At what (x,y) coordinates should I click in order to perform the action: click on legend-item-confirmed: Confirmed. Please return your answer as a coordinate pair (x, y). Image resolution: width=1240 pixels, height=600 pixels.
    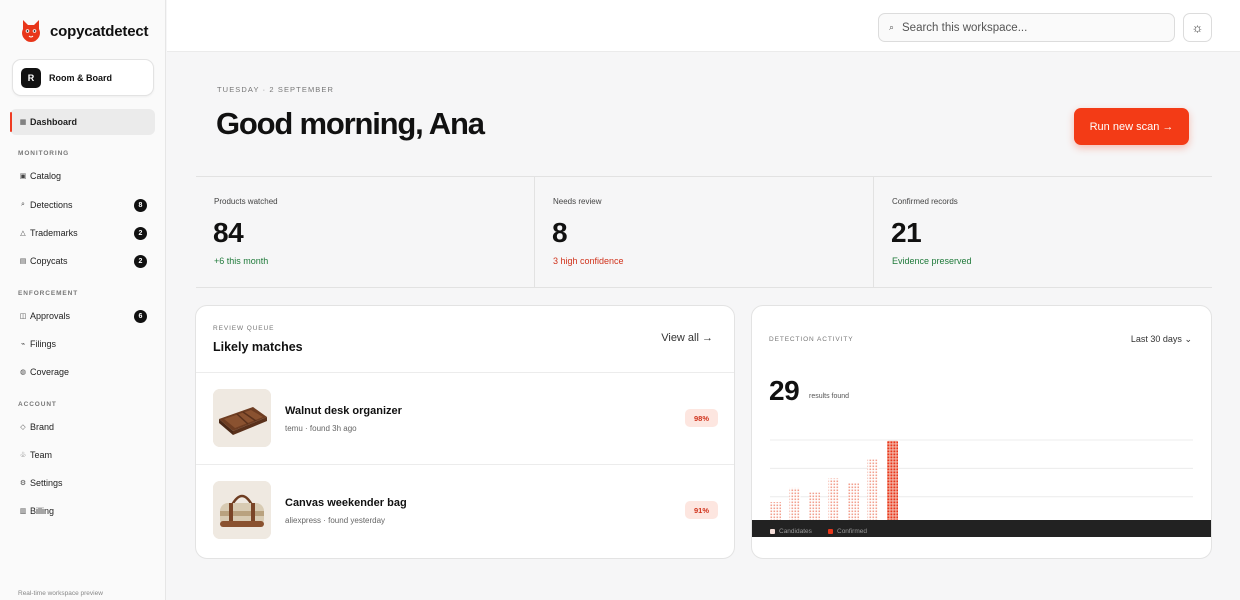
    Looking at the image, I should click on (847, 531).